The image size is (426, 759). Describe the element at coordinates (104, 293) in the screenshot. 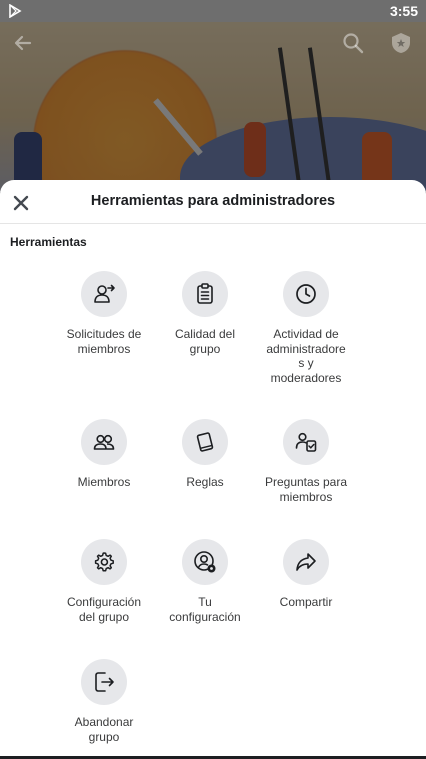

I see `member-request-icon` at that location.